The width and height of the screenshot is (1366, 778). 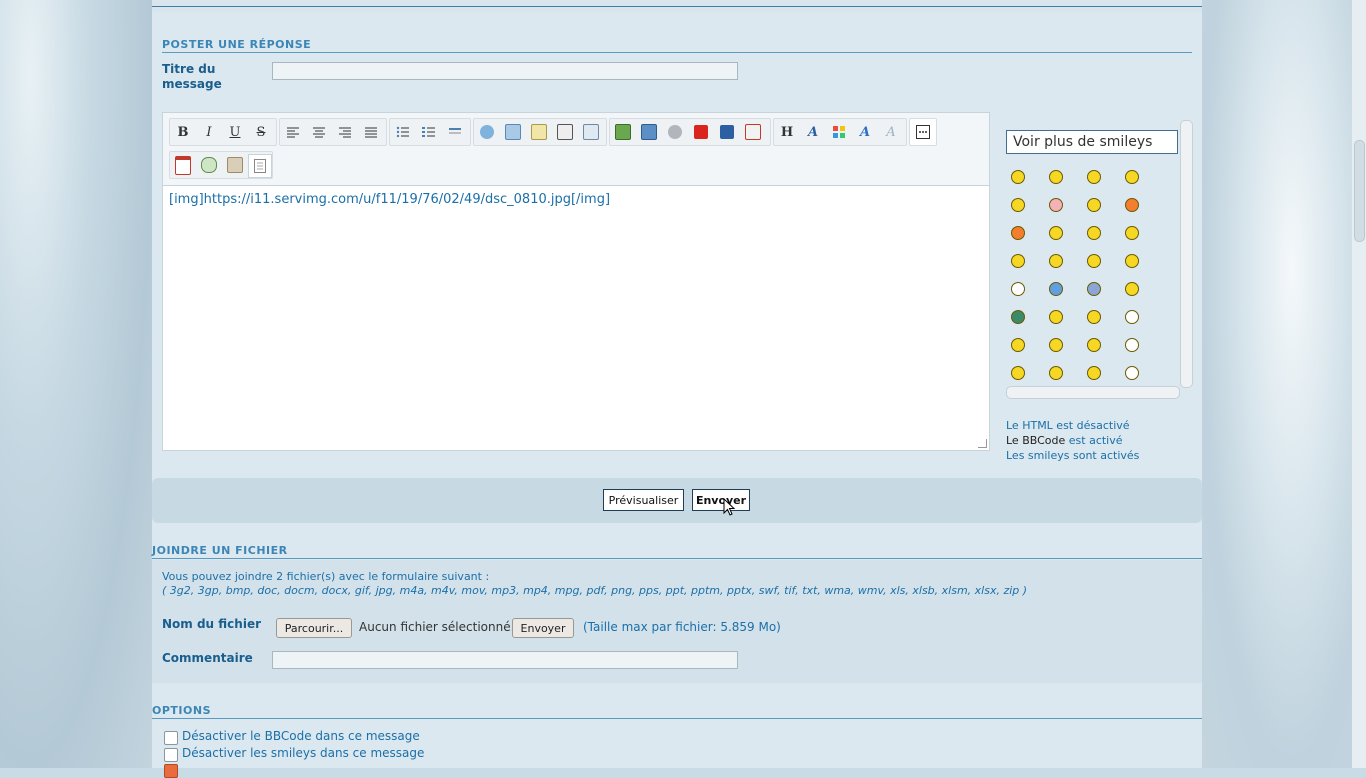 What do you see at coordinates (171, 755) in the screenshot?
I see `disable-smileys-checkbox` at bounding box center [171, 755].